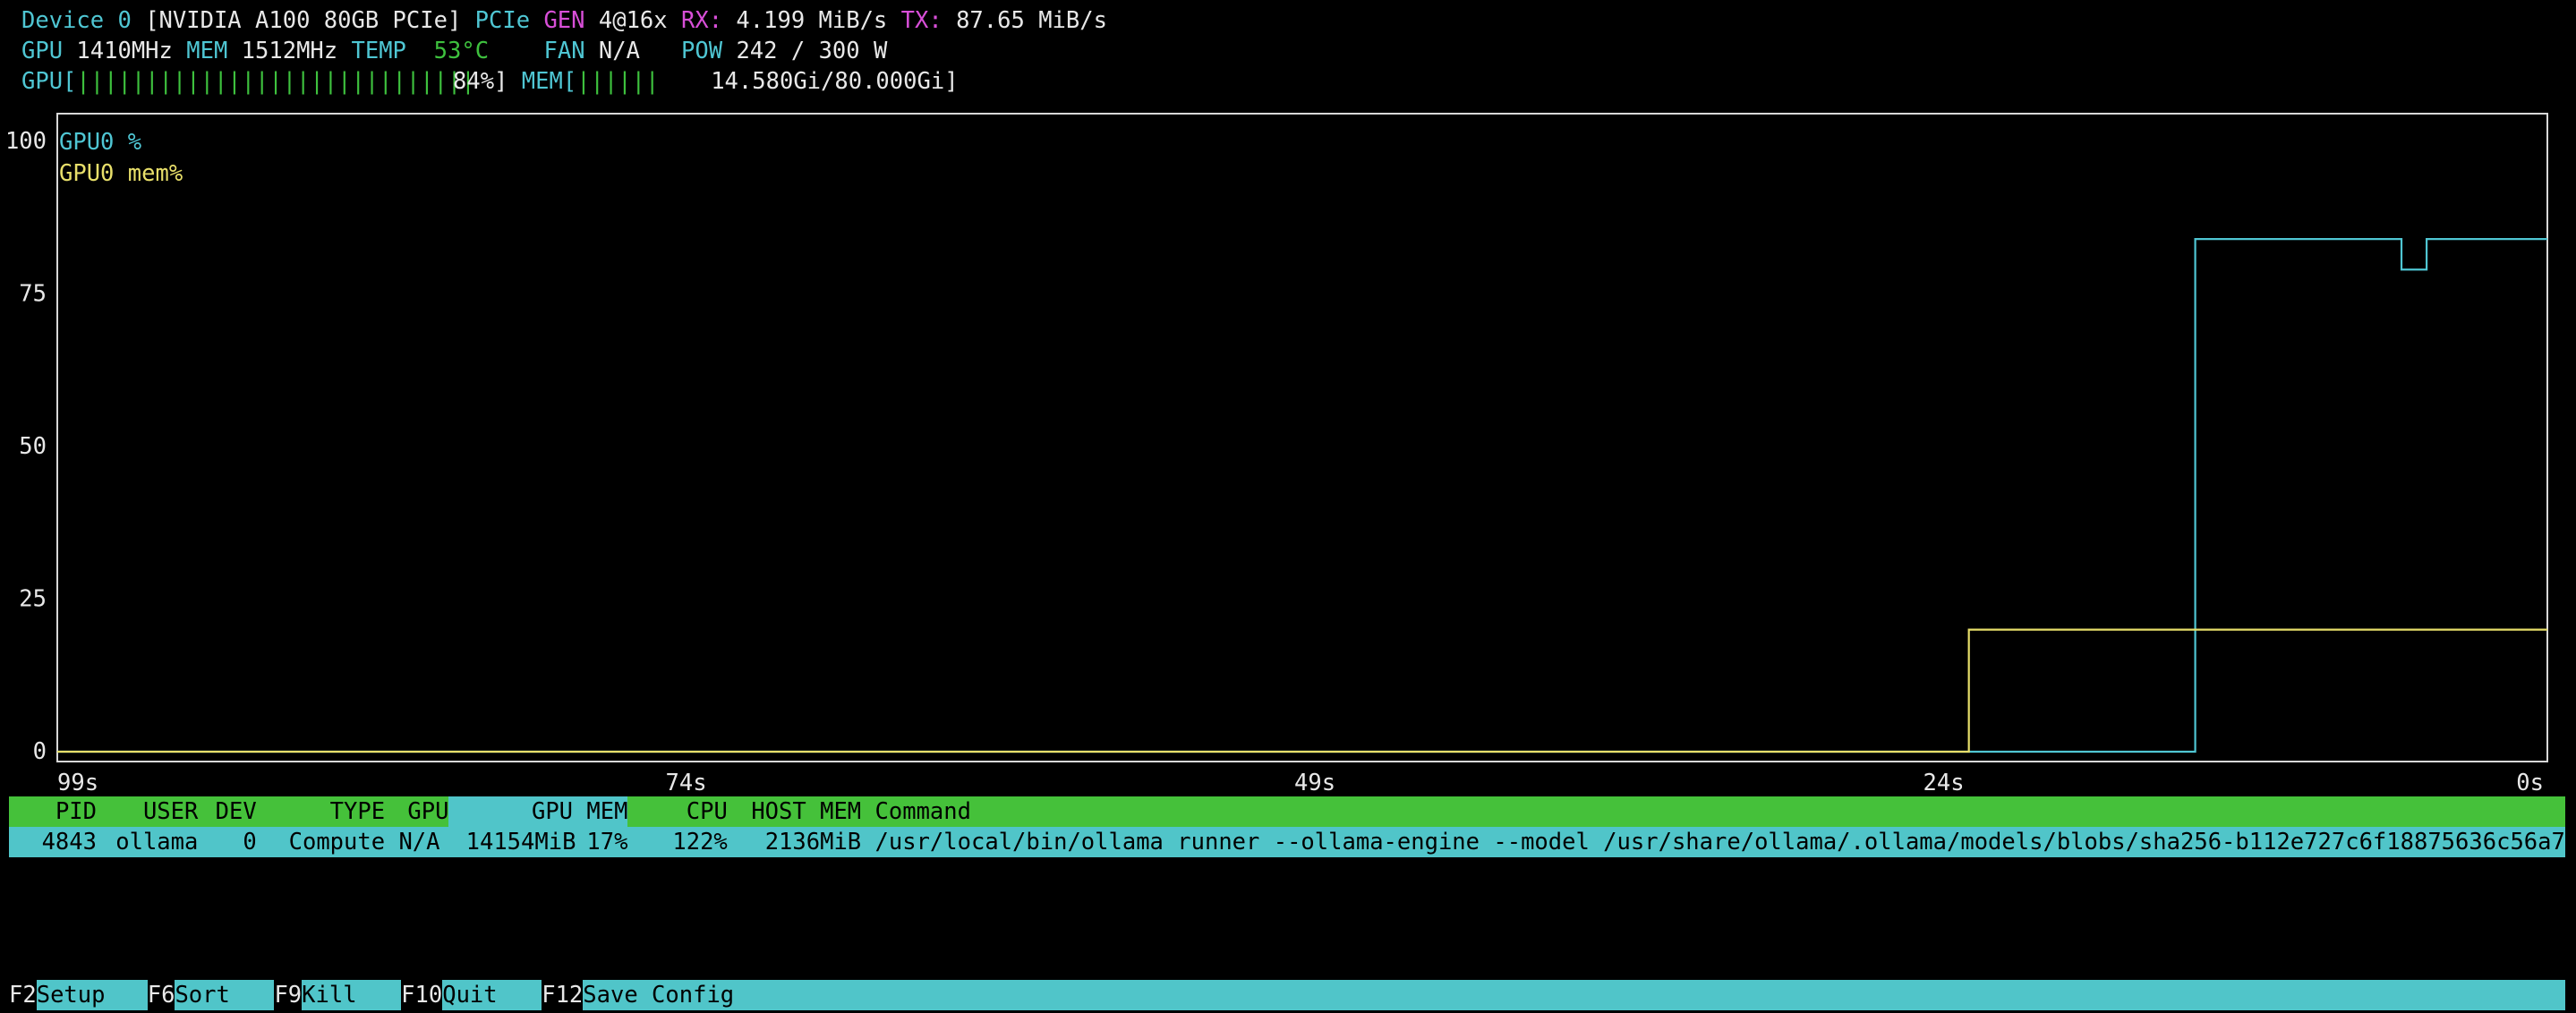 This screenshot has width=2576, height=1013. I want to click on gpu-clock-label: GPU, so click(42, 51).